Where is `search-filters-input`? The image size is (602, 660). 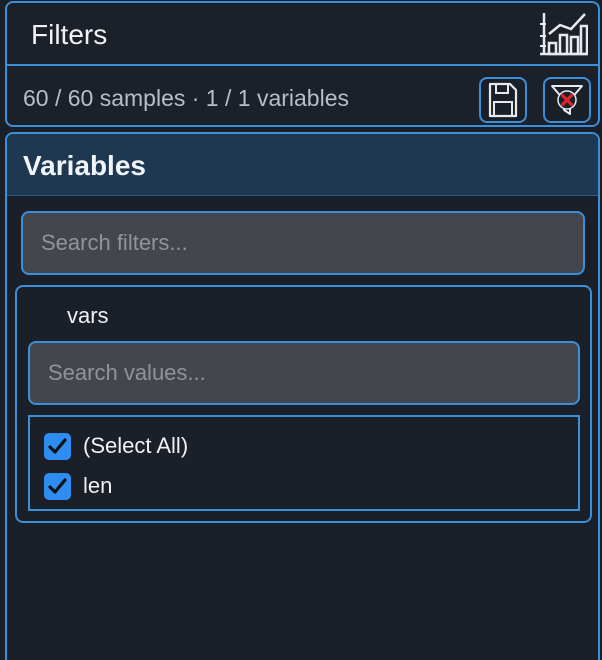 search-filters-input is located at coordinates (303, 243).